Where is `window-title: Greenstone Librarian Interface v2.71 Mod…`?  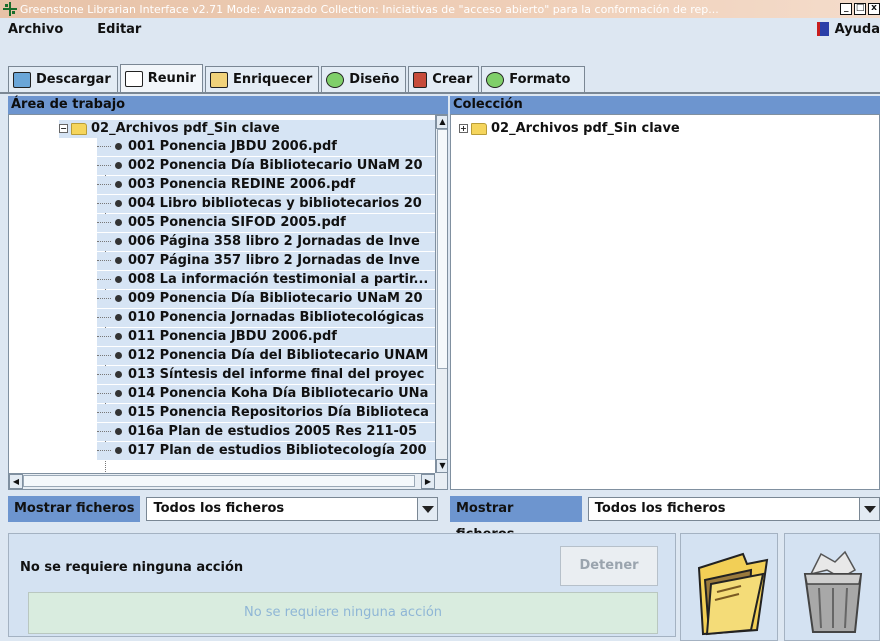 window-title: Greenstone Librarian Interface v2.71 Mod… is located at coordinates (369, 9).